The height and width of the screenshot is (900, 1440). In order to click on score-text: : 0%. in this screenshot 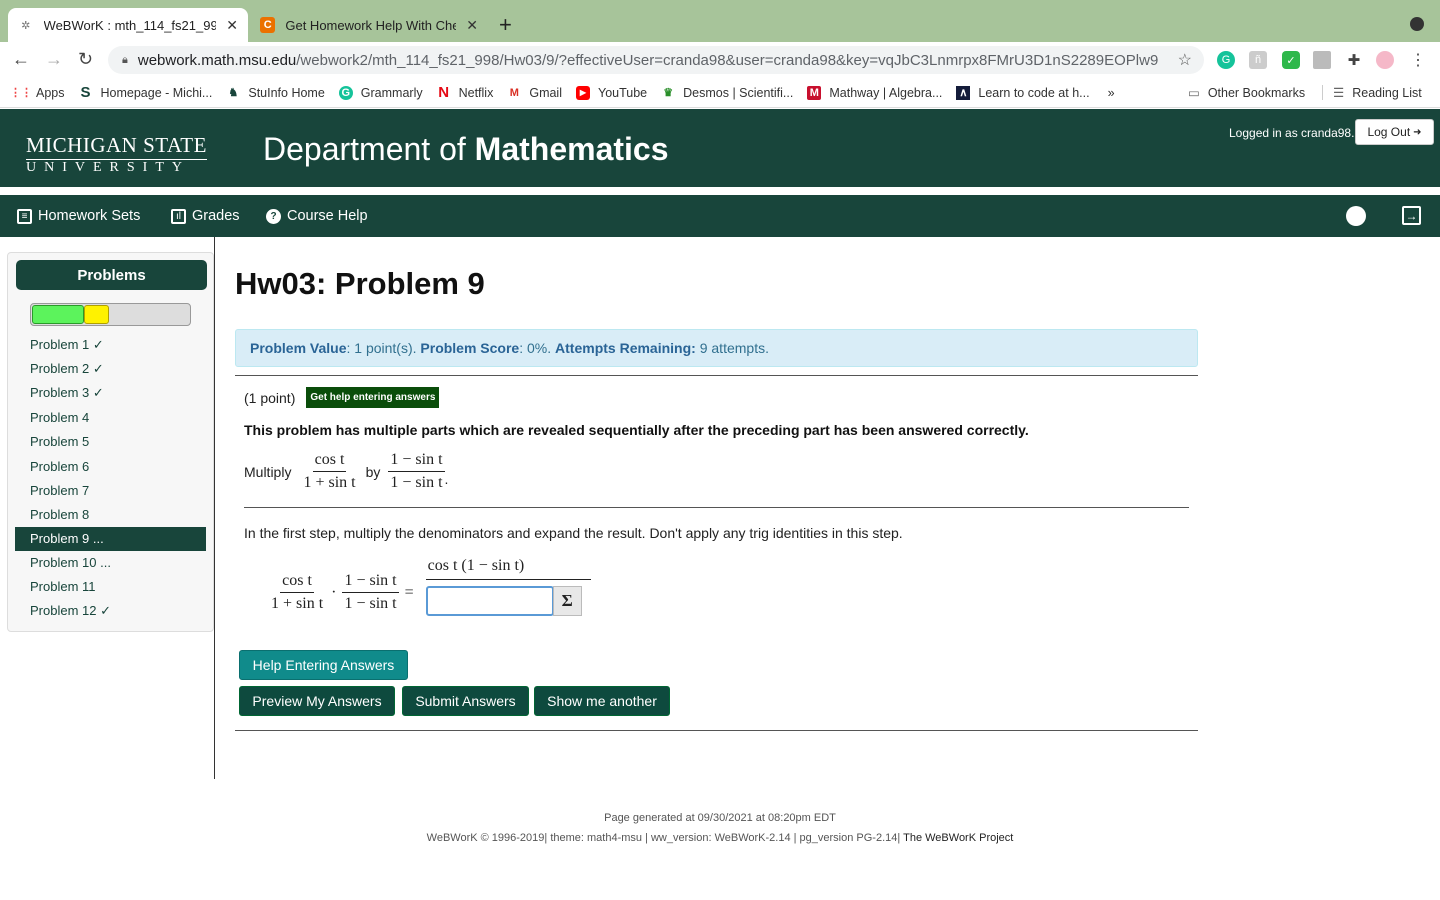, I will do `click(537, 348)`.